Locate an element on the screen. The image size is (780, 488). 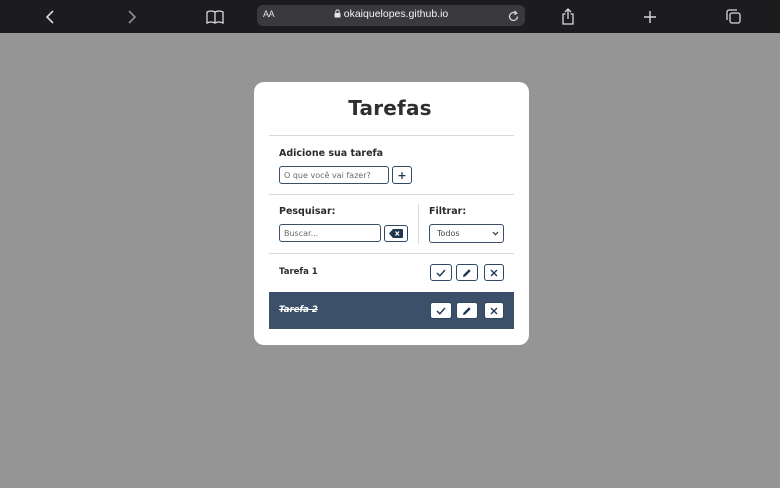
url-host-text: okaiquelopes.github.io is located at coordinates (396, 14).